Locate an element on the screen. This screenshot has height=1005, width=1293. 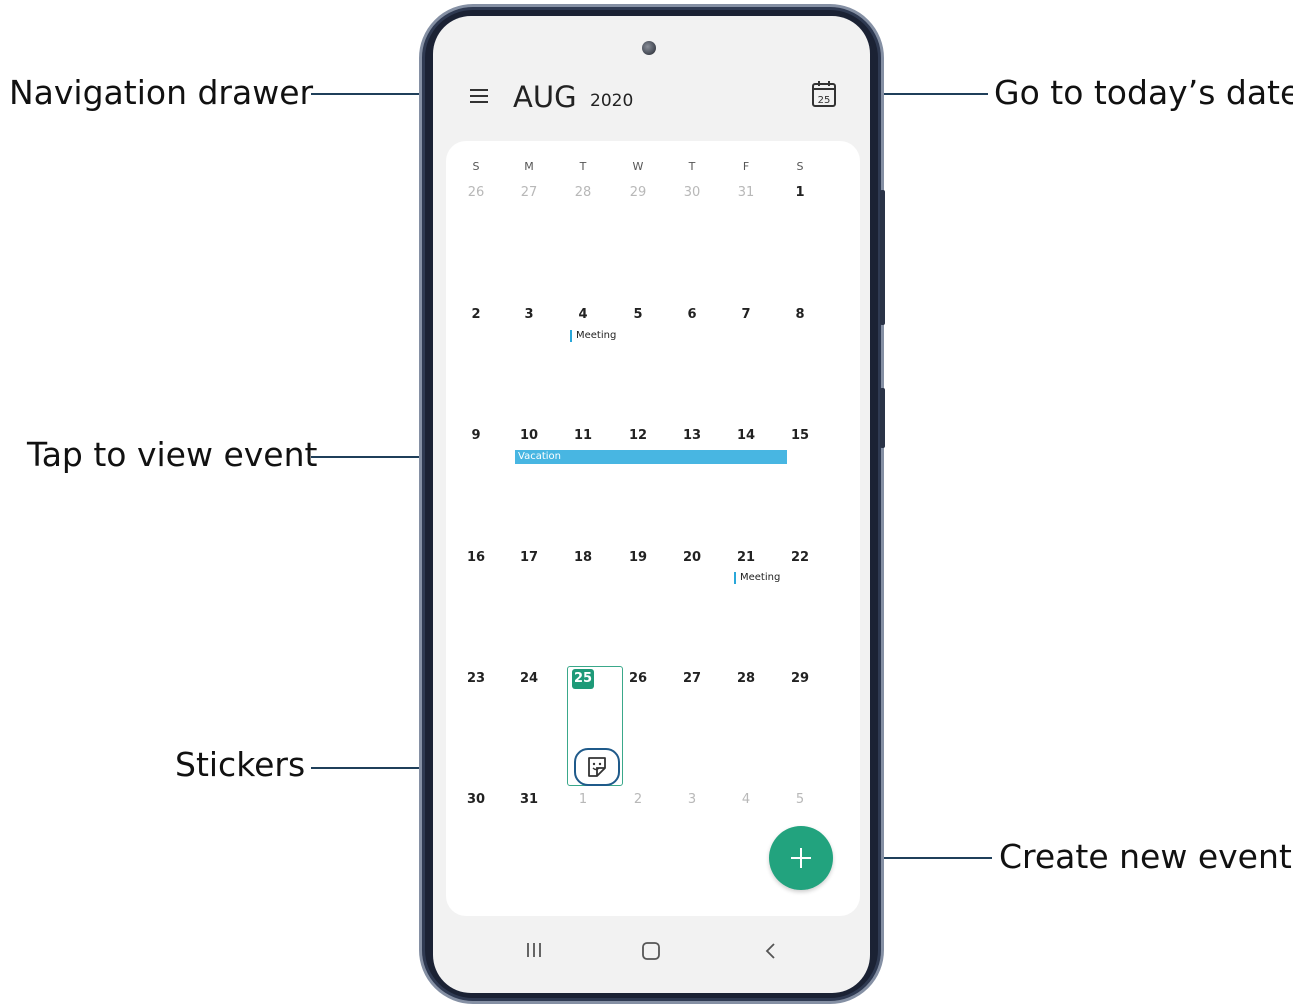
day-cell: 18 is located at coordinates (583, 557).